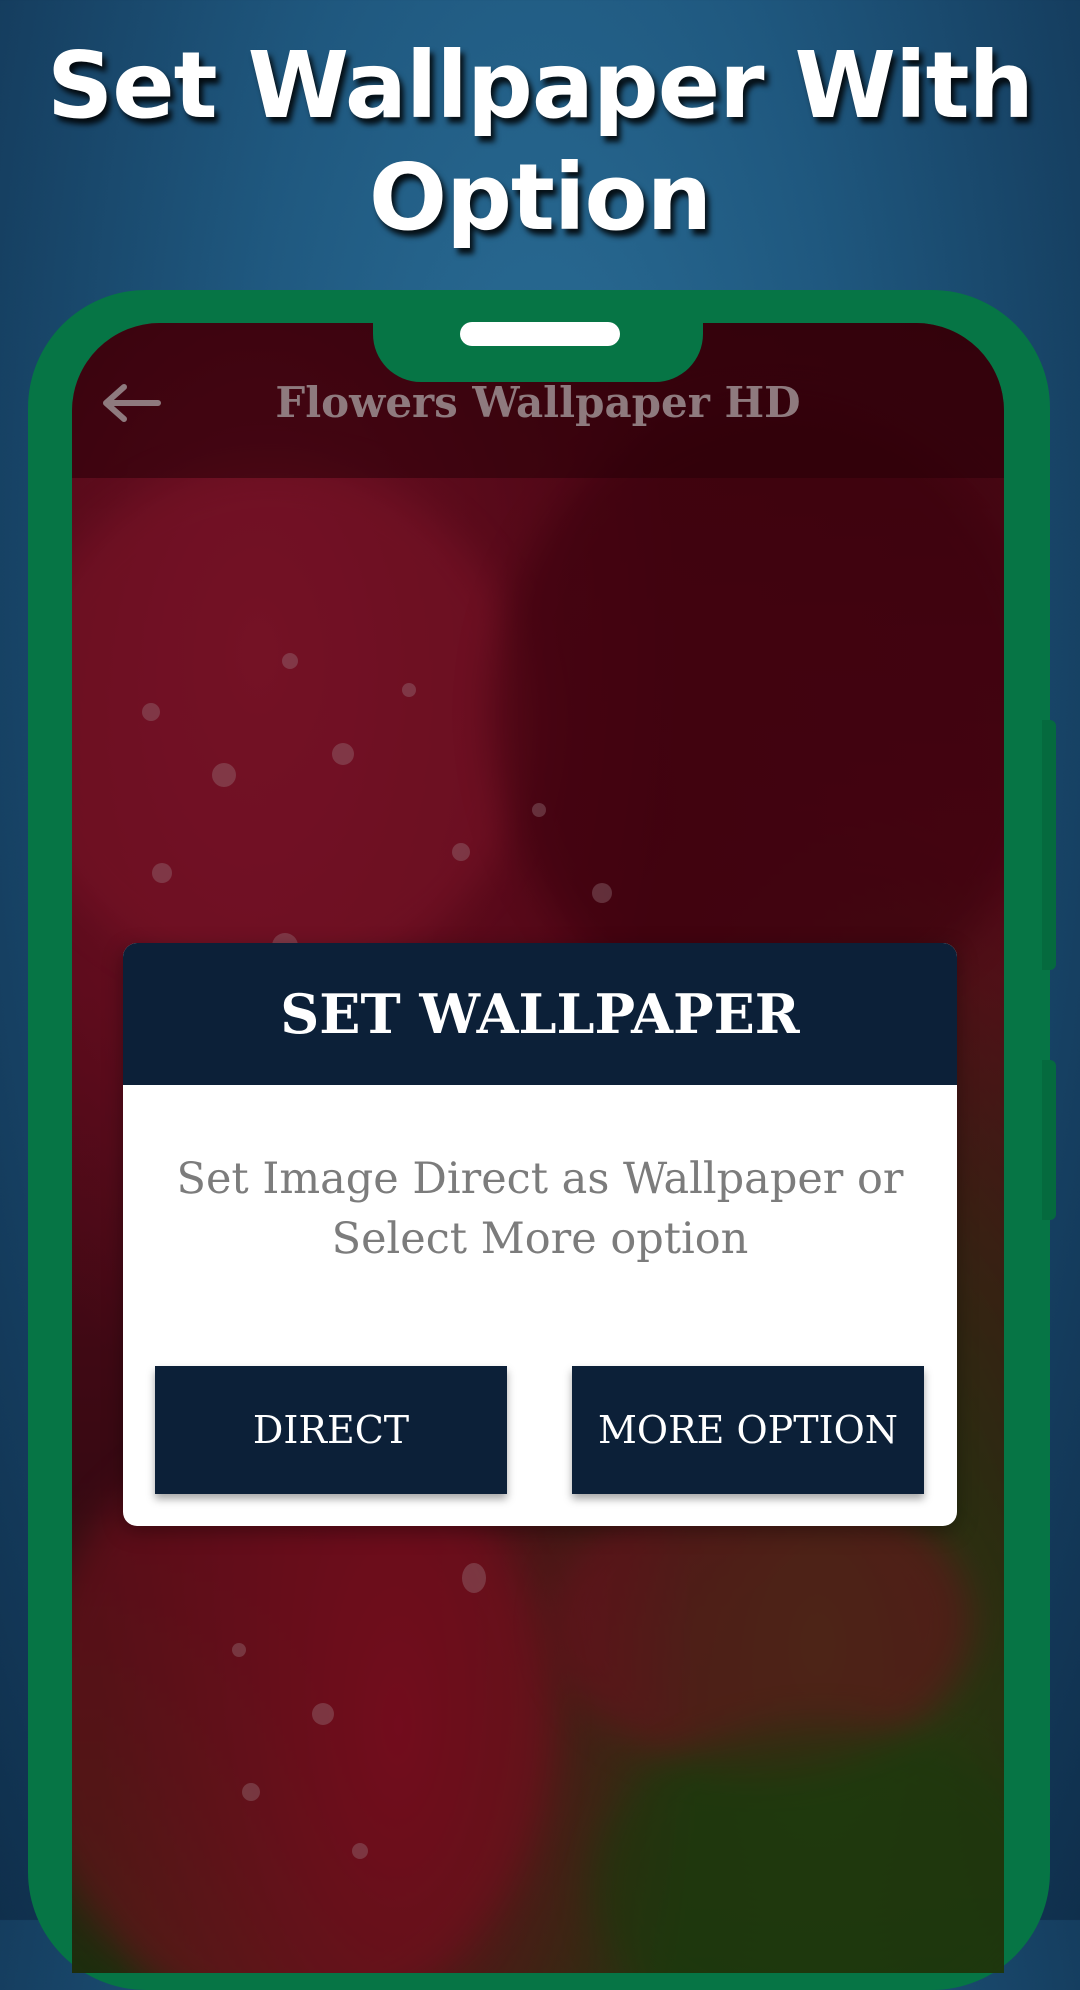 The height and width of the screenshot is (1990, 1080). What do you see at coordinates (540, 142) in the screenshot?
I see `promo-headline: Set Wallpaper With Option` at bounding box center [540, 142].